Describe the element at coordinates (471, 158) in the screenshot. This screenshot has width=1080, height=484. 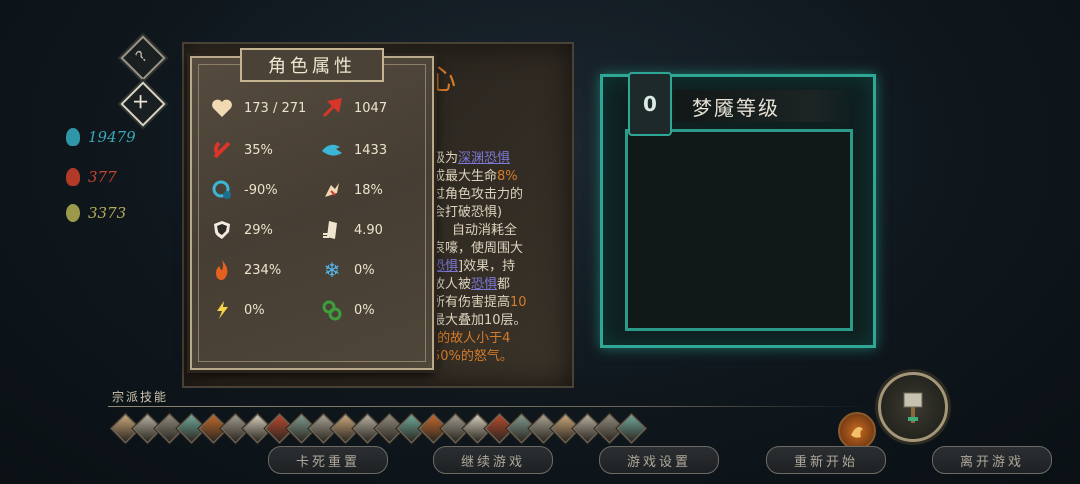
I see `desc-line: 级为深渊恐惧` at that location.